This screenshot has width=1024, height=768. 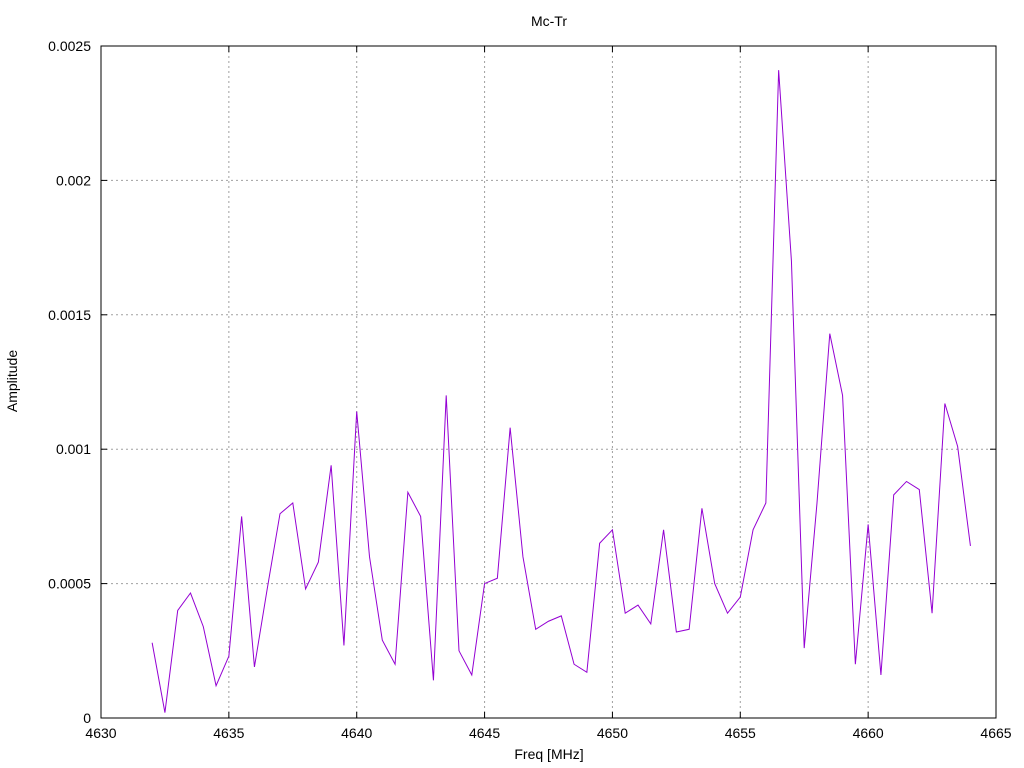 I want to click on y-tick-label: 0.0015, so click(x=69, y=315).